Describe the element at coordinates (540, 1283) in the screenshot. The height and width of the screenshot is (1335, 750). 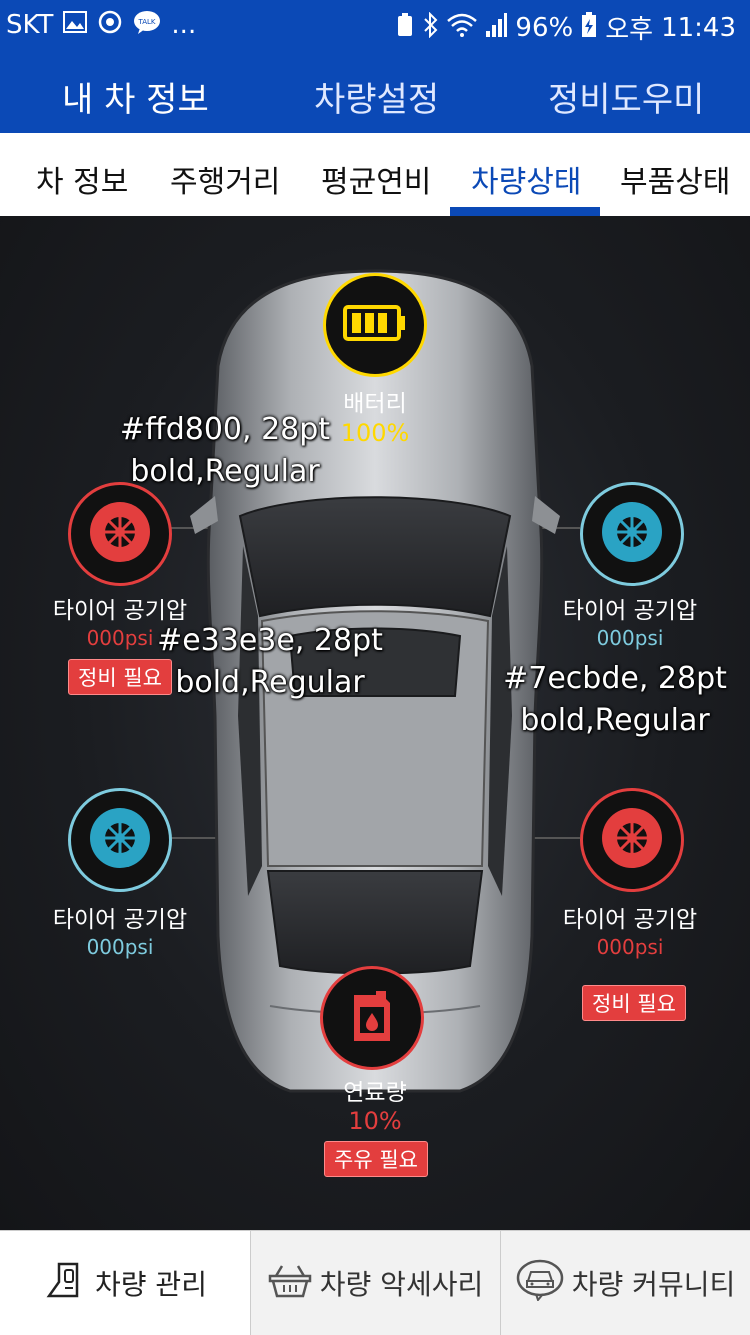
I see `car-chat-icon` at that location.